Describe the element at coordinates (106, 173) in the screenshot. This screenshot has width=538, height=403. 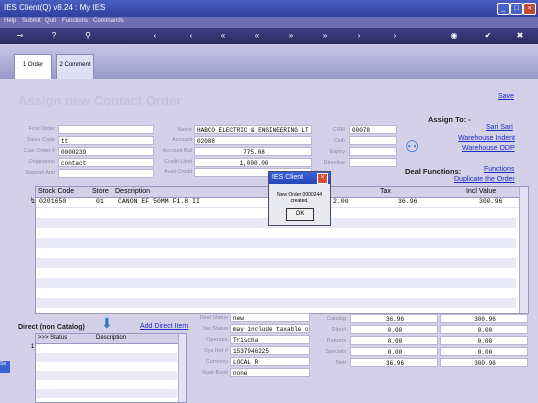
I see `deposit-amt-field` at that location.